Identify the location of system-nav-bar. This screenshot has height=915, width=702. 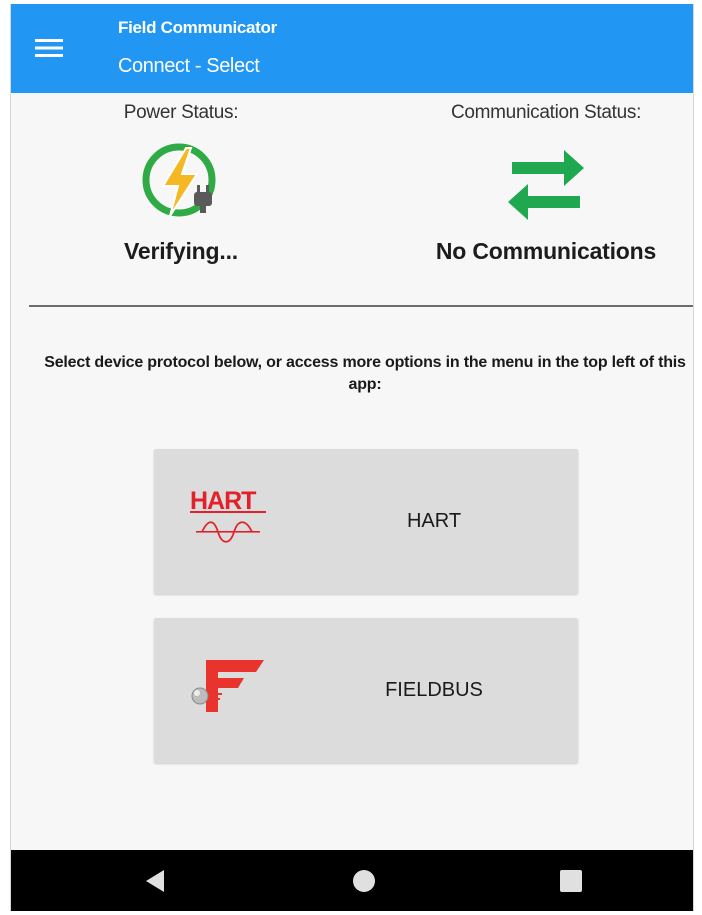
(352, 880).